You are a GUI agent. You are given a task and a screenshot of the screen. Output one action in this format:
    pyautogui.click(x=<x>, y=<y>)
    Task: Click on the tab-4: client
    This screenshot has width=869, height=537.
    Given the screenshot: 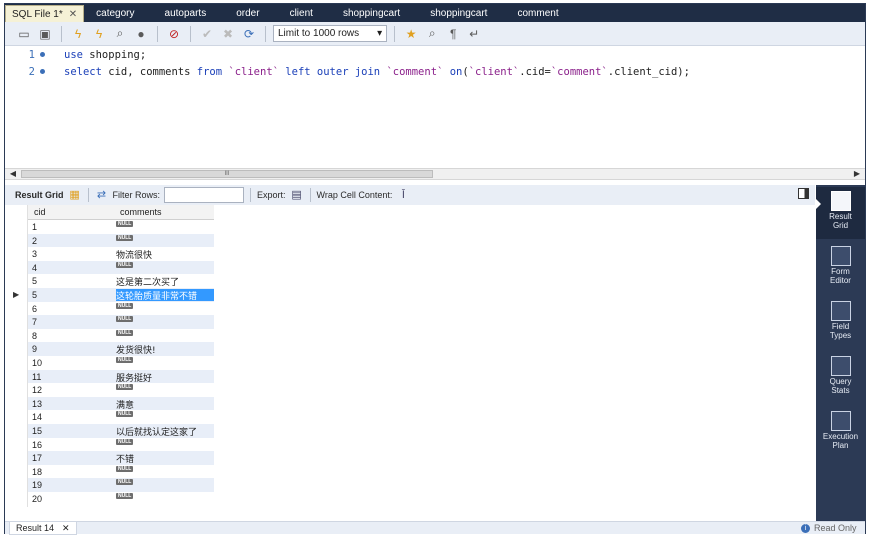 What is the action you would take?
    pyautogui.click(x=301, y=13)
    